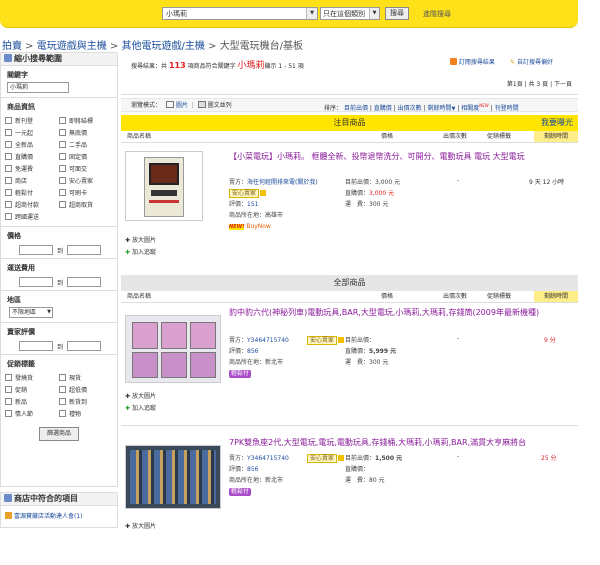 This screenshot has height=565, width=600. Describe the element at coordinates (311, 13) in the screenshot. I see `search-history-dropdown: ▼` at that location.